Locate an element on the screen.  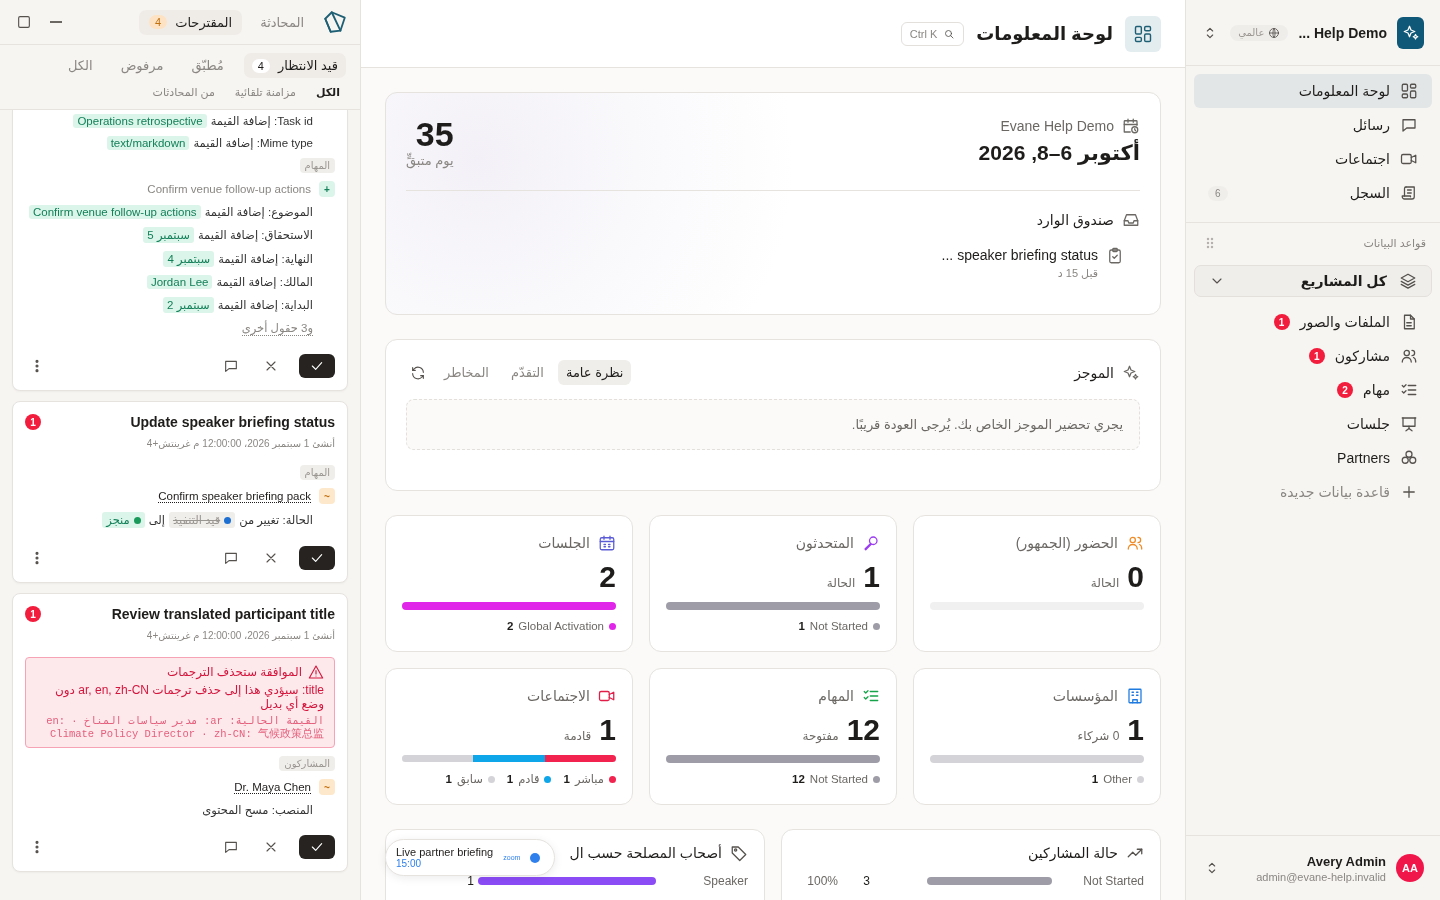
new-value: سبتمبر 5 is located at coordinates (168, 235).